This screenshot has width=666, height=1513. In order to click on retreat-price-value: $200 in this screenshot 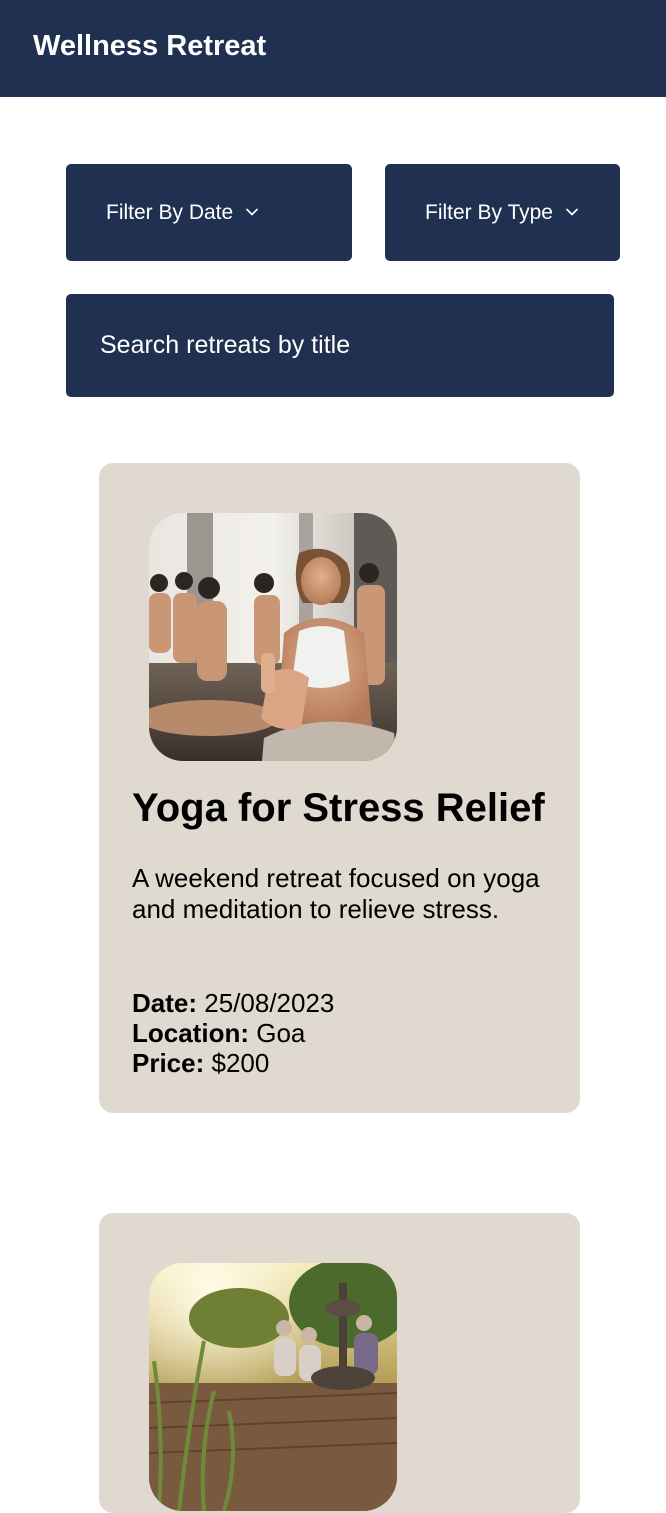, I will do `click(240, 1063)`.